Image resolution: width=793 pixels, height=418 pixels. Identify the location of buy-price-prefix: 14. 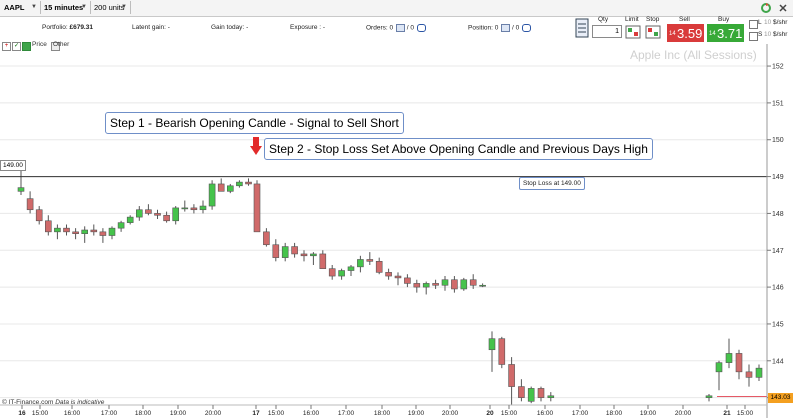
(712, 34).